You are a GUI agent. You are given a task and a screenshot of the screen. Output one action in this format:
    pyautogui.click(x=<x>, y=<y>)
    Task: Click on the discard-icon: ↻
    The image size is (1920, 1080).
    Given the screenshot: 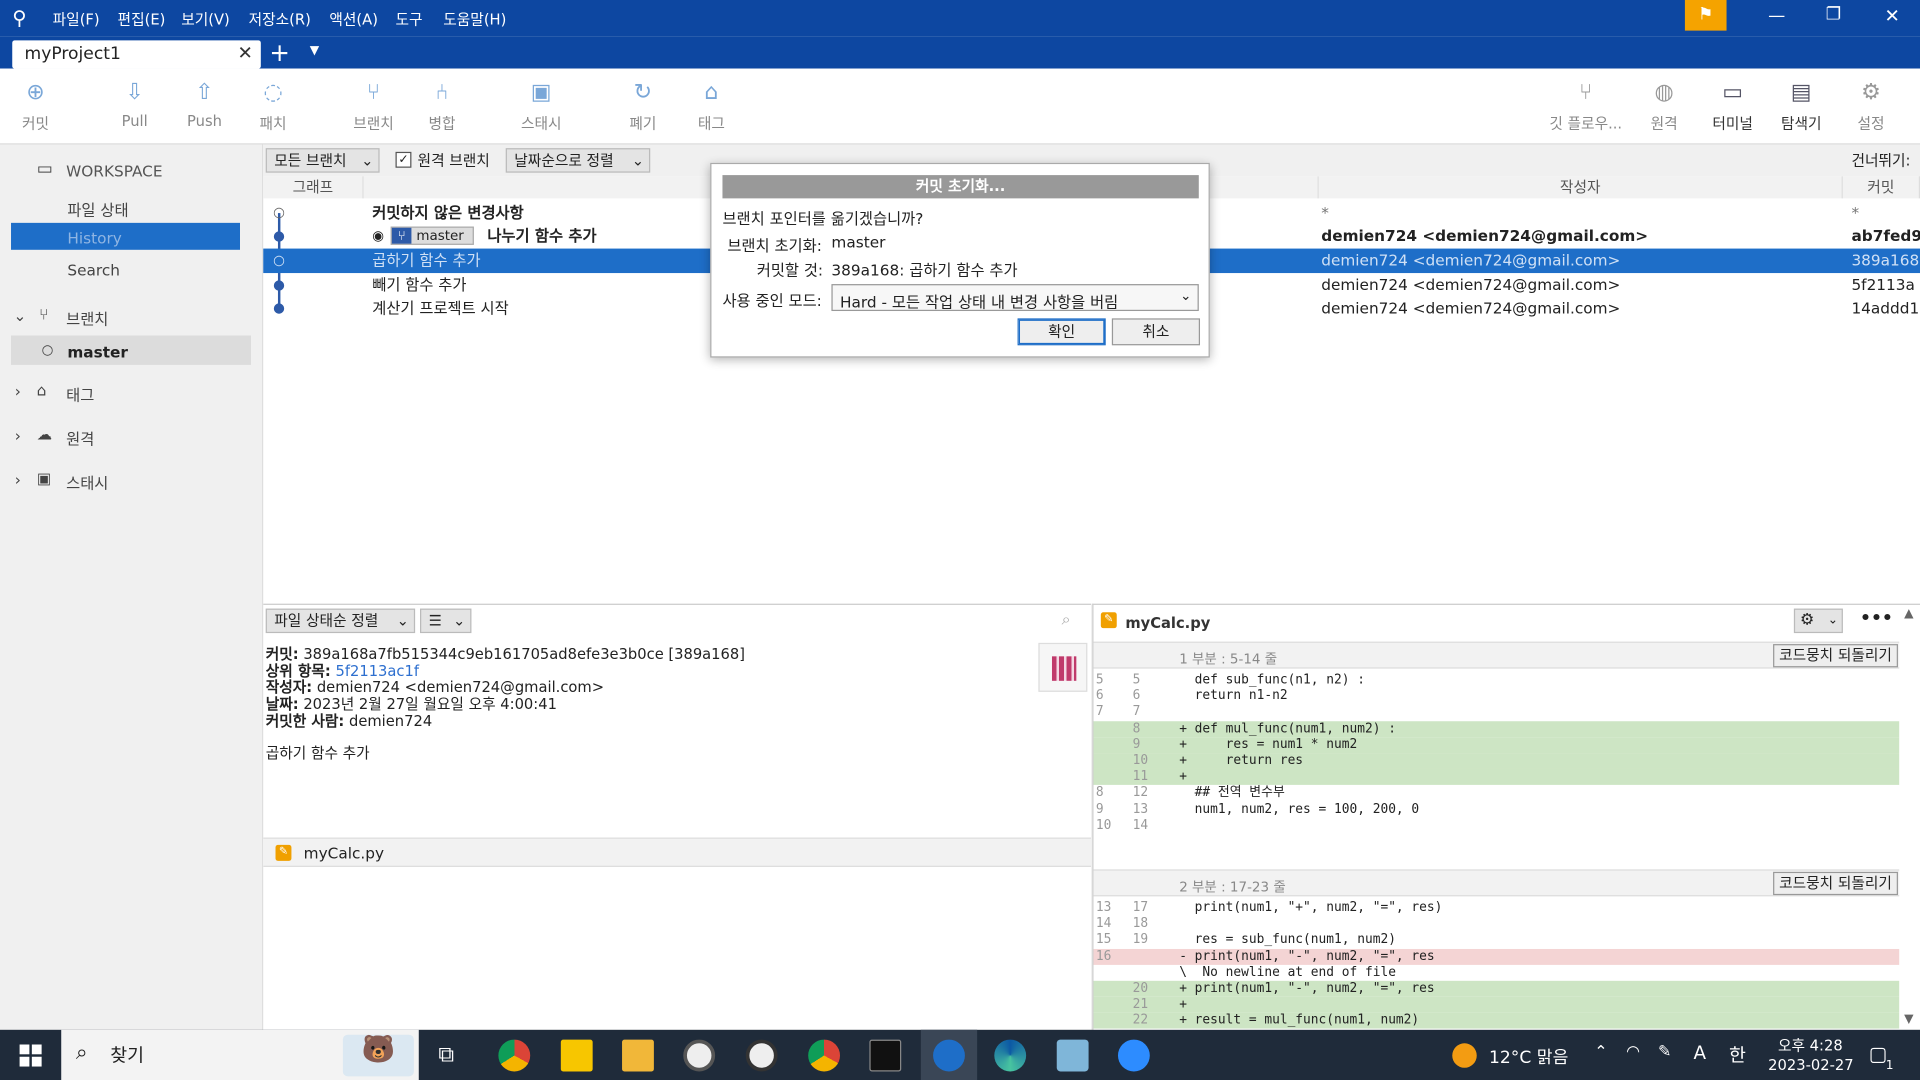 What is the action you would take?
    pyautogui.click(x=643, y=92)
    